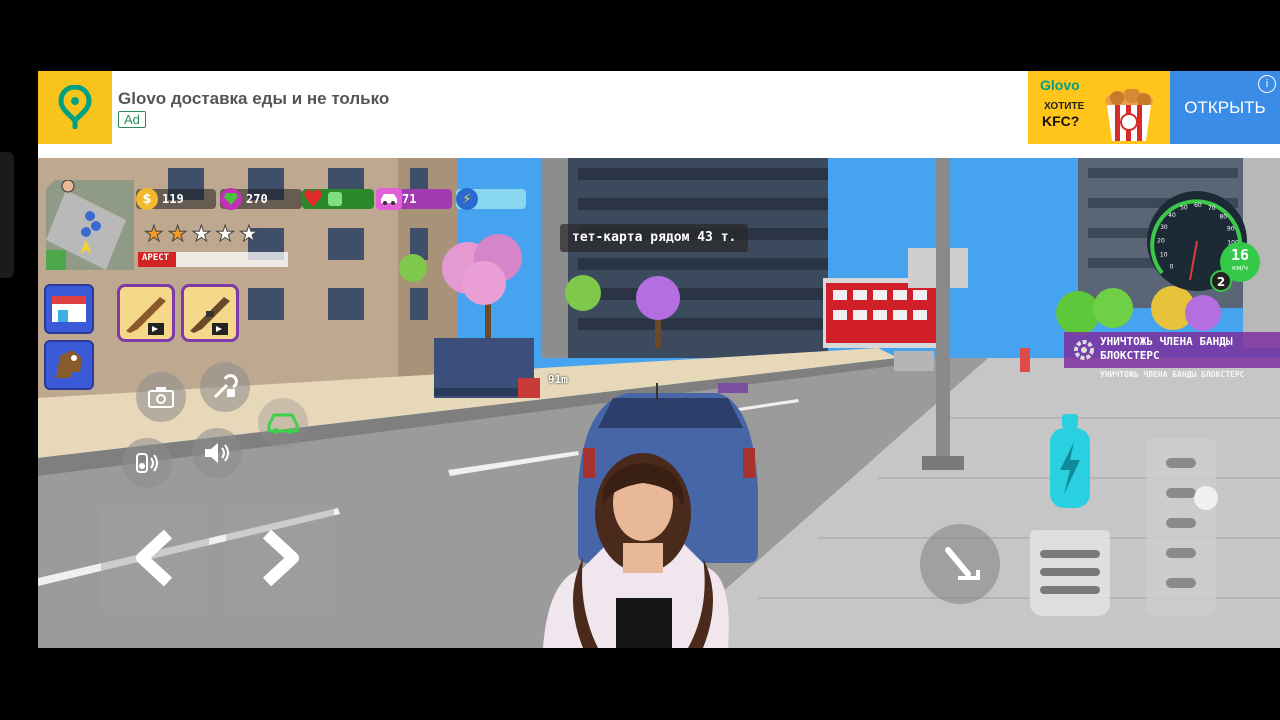 Image resolution: width=1280 pixels, height=720 pixels. I want to click on speedometer-tick-label: 10, so click(1164, 255).